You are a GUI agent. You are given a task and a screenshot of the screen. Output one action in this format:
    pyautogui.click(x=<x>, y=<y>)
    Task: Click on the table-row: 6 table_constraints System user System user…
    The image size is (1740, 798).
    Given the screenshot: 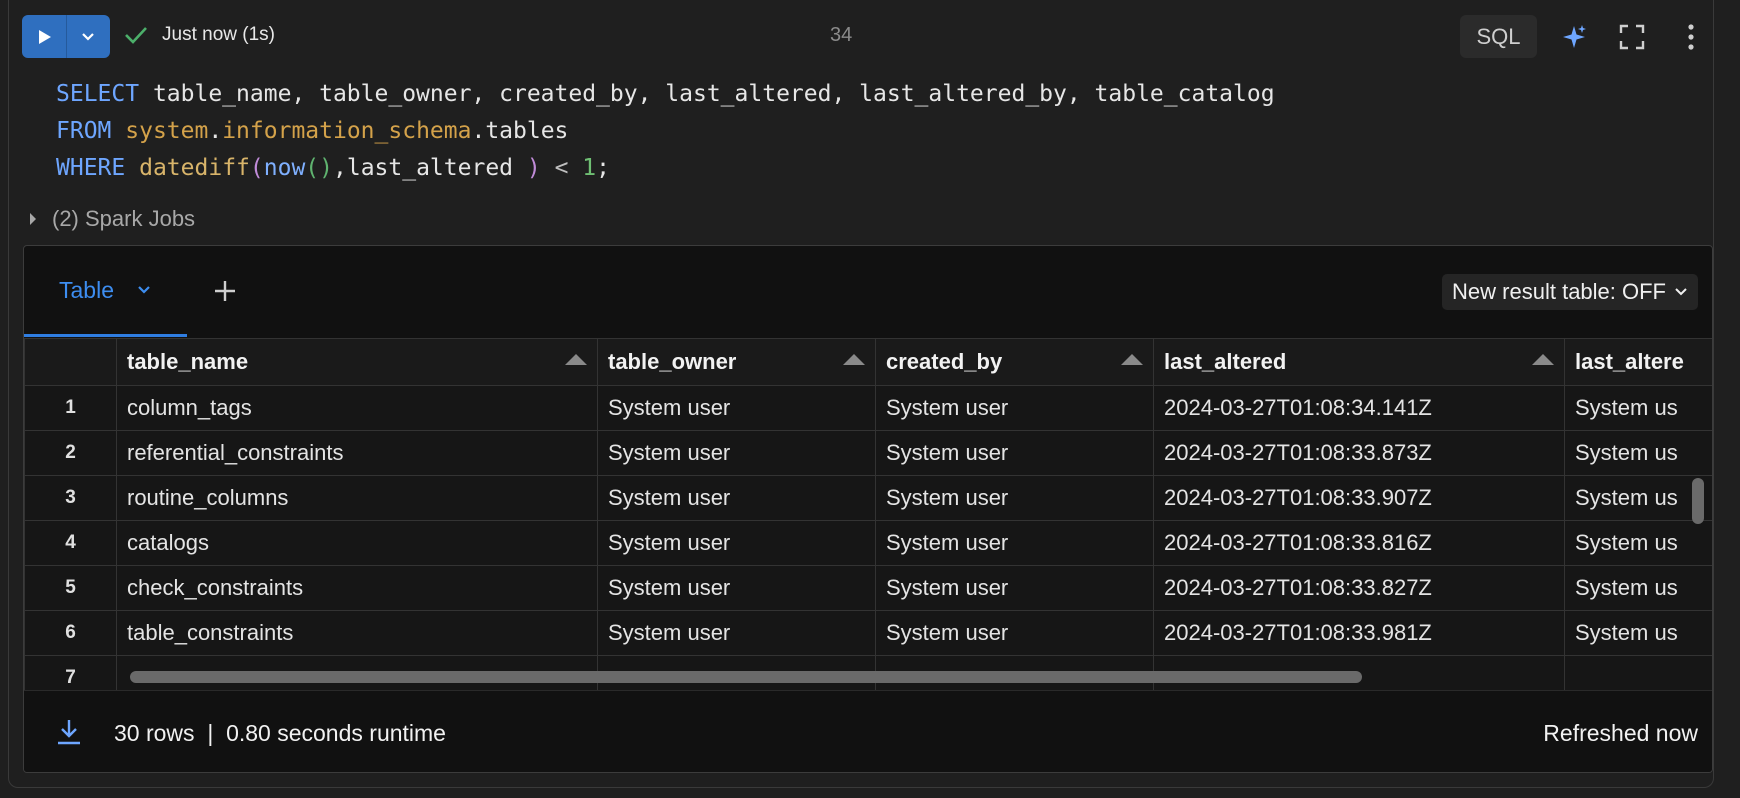 What is the action you would take?
    pyautogui.click(x=868, y=633)
    